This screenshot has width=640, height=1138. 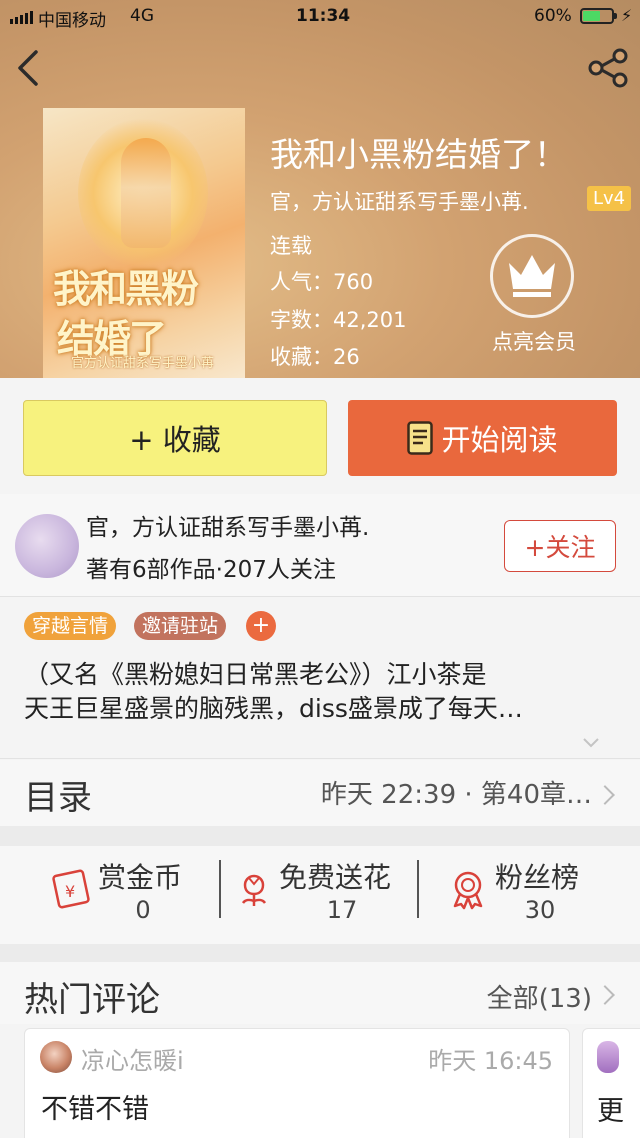 I want to click on comment-card: 更, so click(x=611, y=1083).